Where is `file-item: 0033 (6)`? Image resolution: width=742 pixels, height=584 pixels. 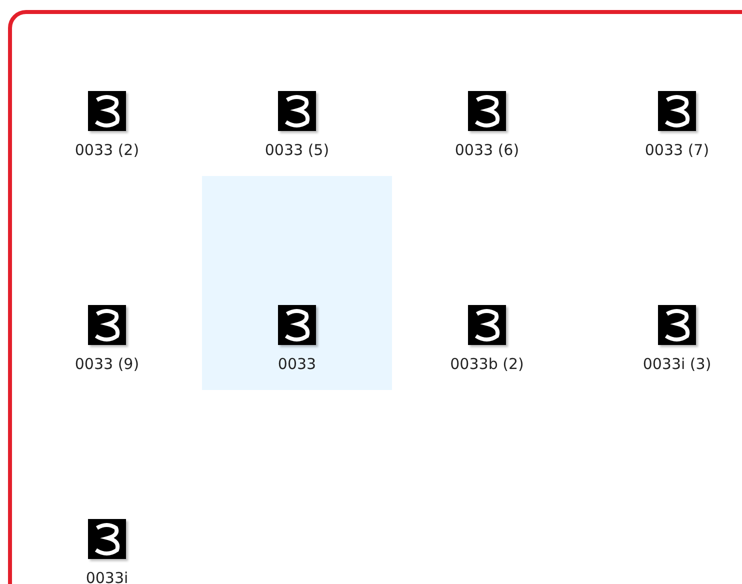 file-item: 0033 (6) is located at coordinates (487, 95).